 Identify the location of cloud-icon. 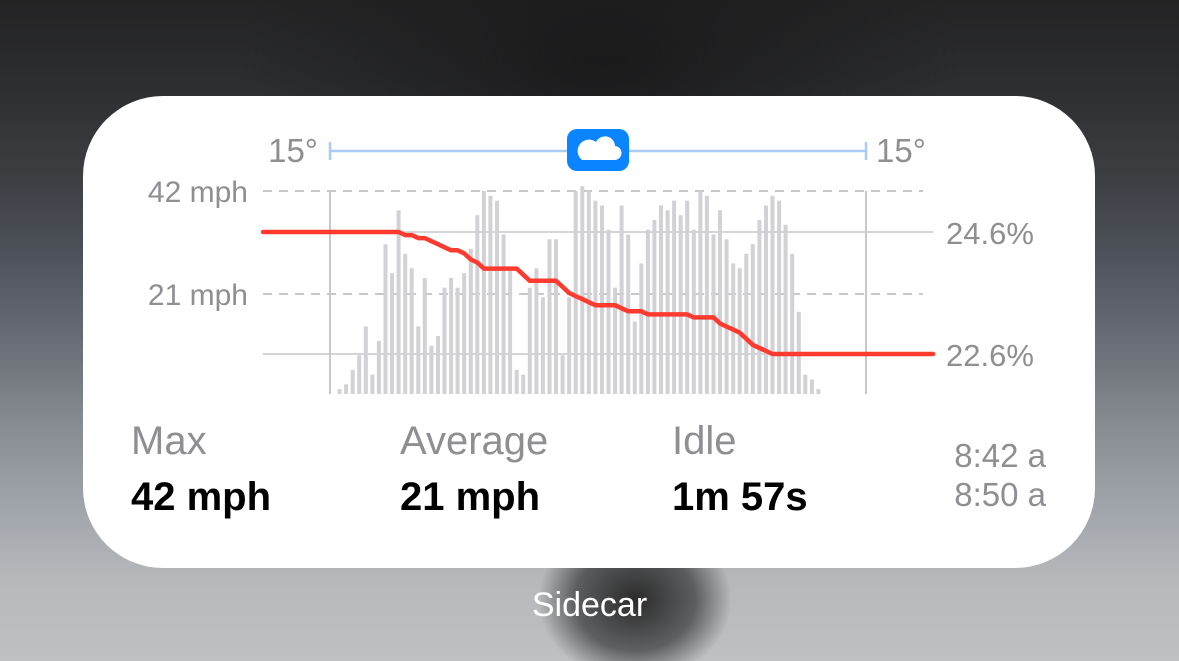
(598, 150).